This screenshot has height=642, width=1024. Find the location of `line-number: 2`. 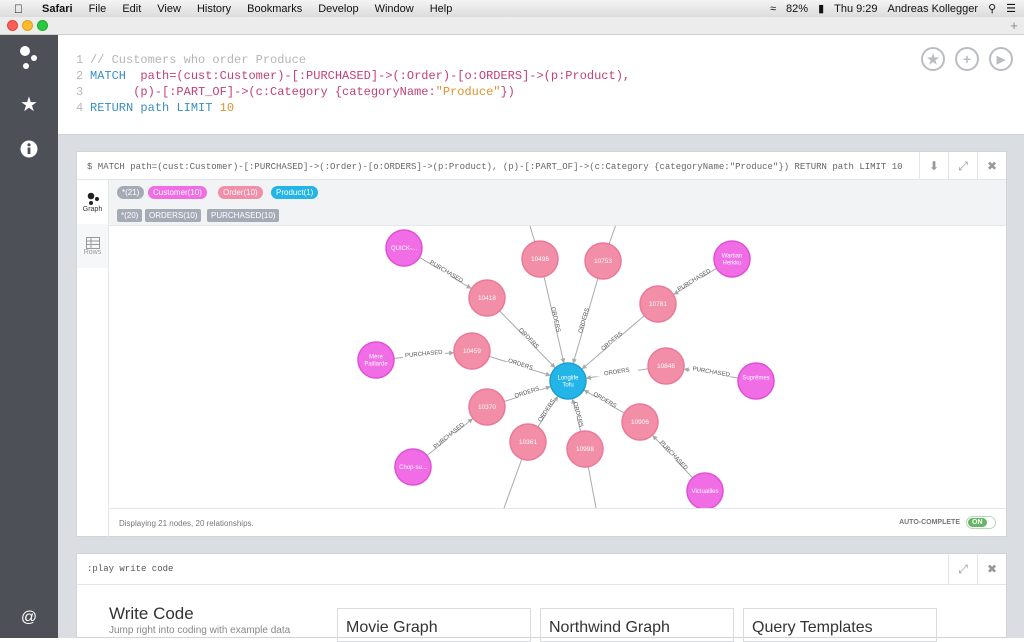

line-number: 2 is located at coordinates (80, 76).